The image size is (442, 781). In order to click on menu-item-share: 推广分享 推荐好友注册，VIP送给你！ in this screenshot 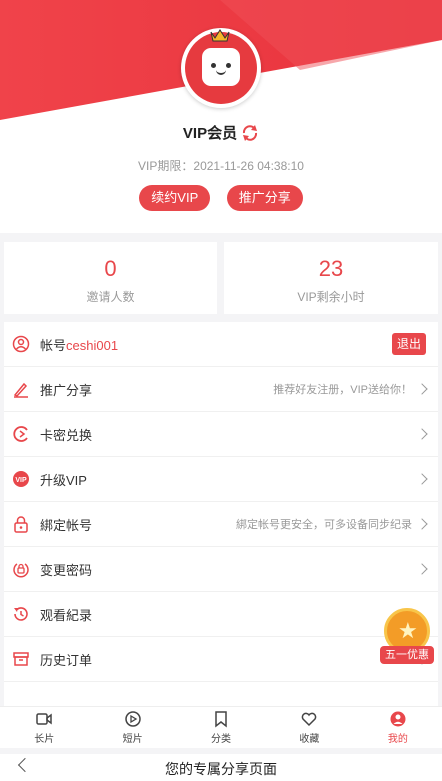, I will do `click(221, 389)`.